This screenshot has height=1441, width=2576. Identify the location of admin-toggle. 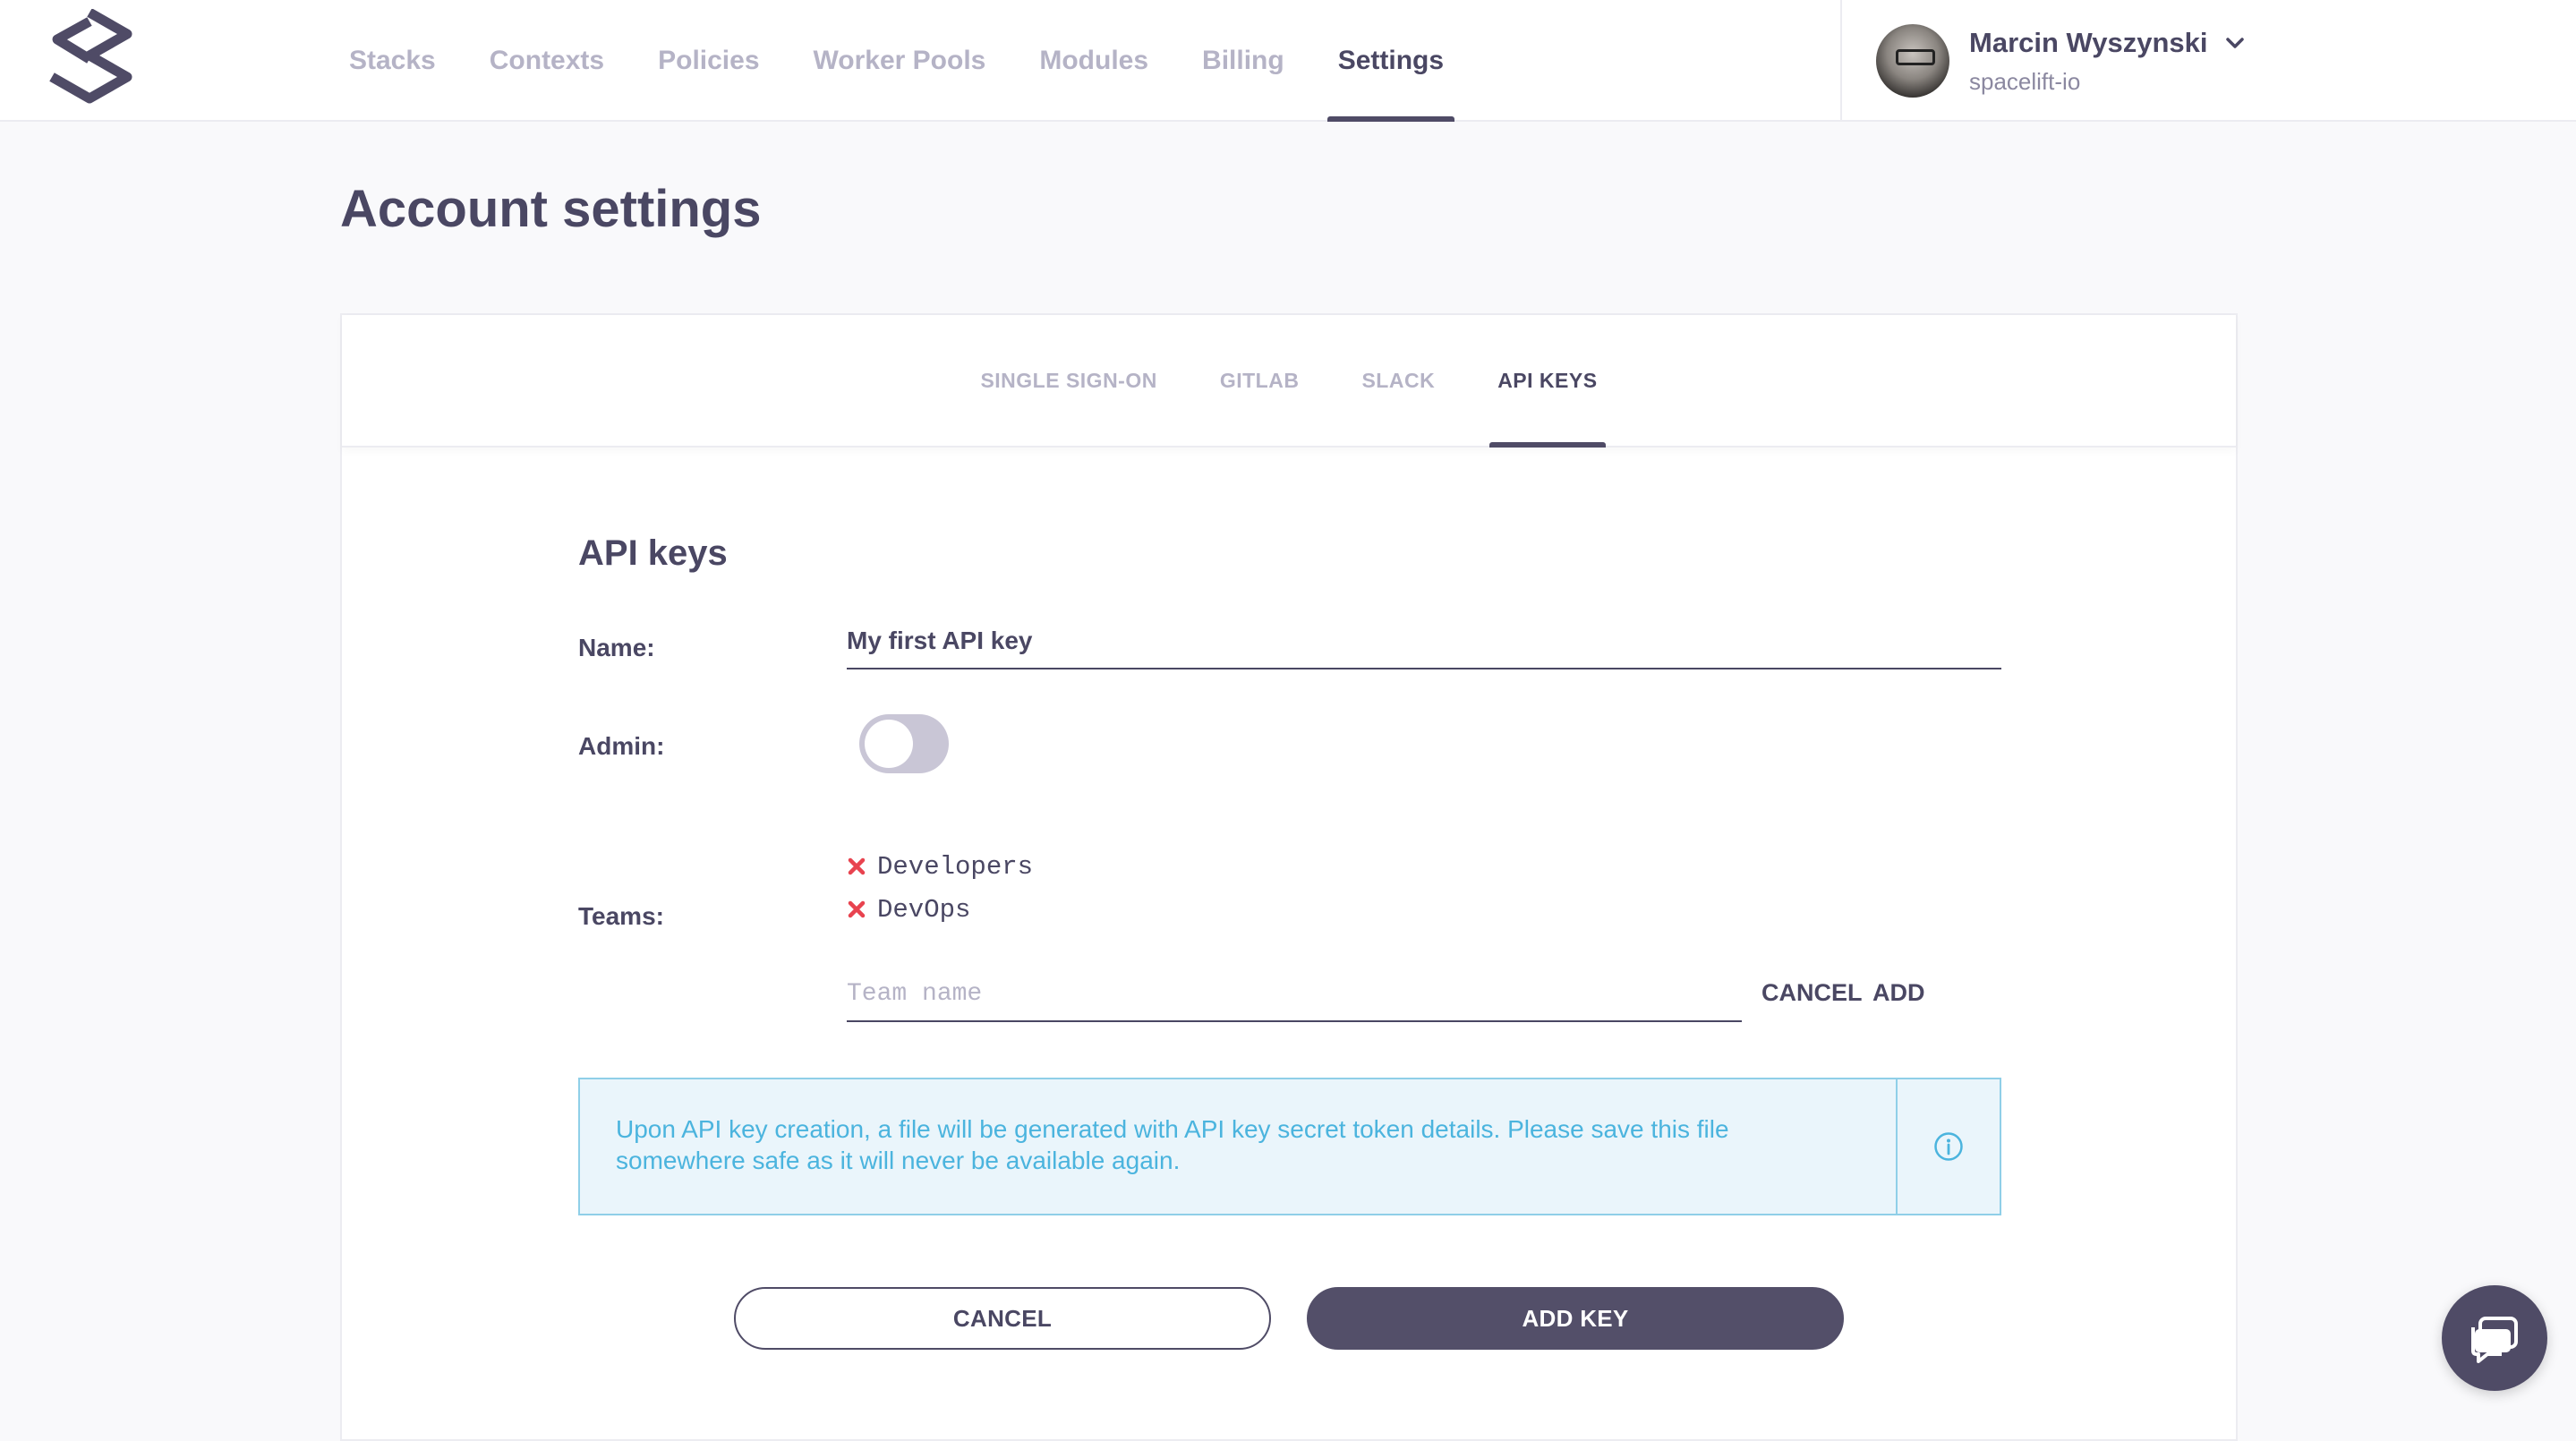
(904, 743).